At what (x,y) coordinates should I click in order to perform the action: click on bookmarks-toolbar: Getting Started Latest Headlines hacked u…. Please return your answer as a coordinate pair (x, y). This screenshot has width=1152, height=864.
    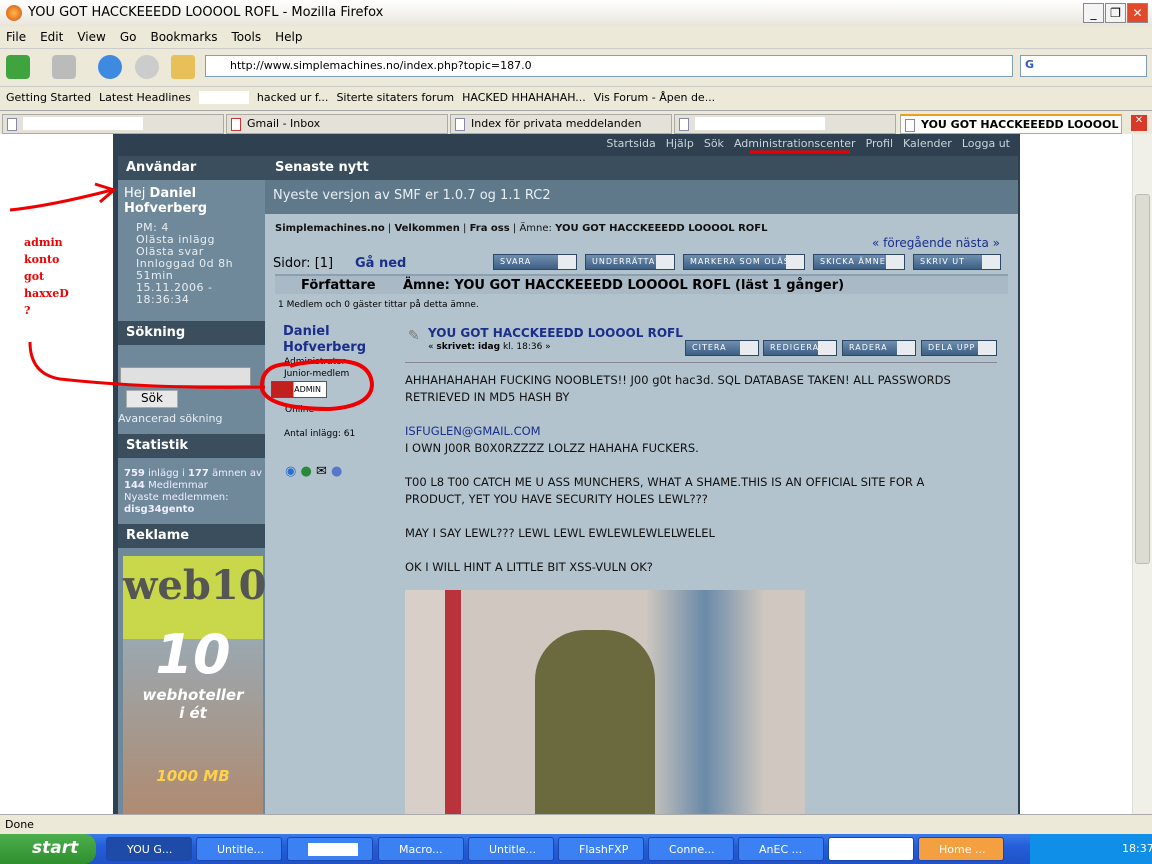
    Looking at the image, I should click on (576, 97).